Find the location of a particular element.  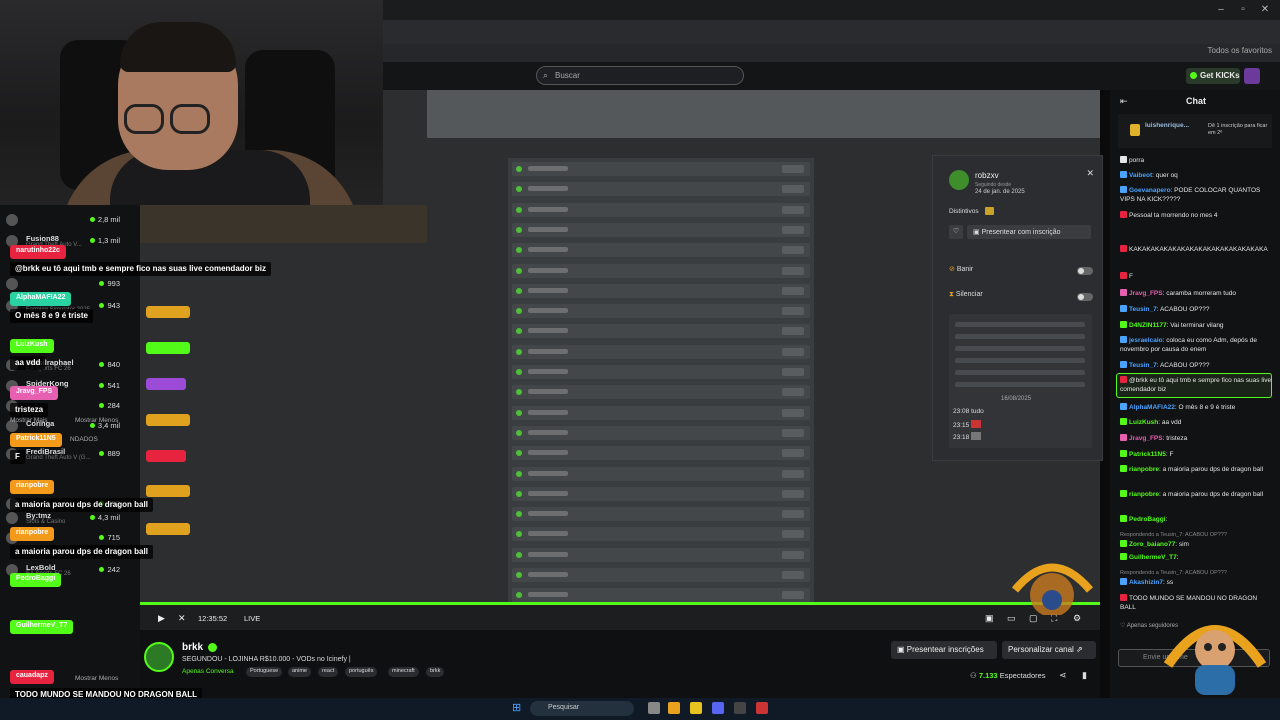

sidebar-viewer-count: 943 is located at coordinates (109, 305).